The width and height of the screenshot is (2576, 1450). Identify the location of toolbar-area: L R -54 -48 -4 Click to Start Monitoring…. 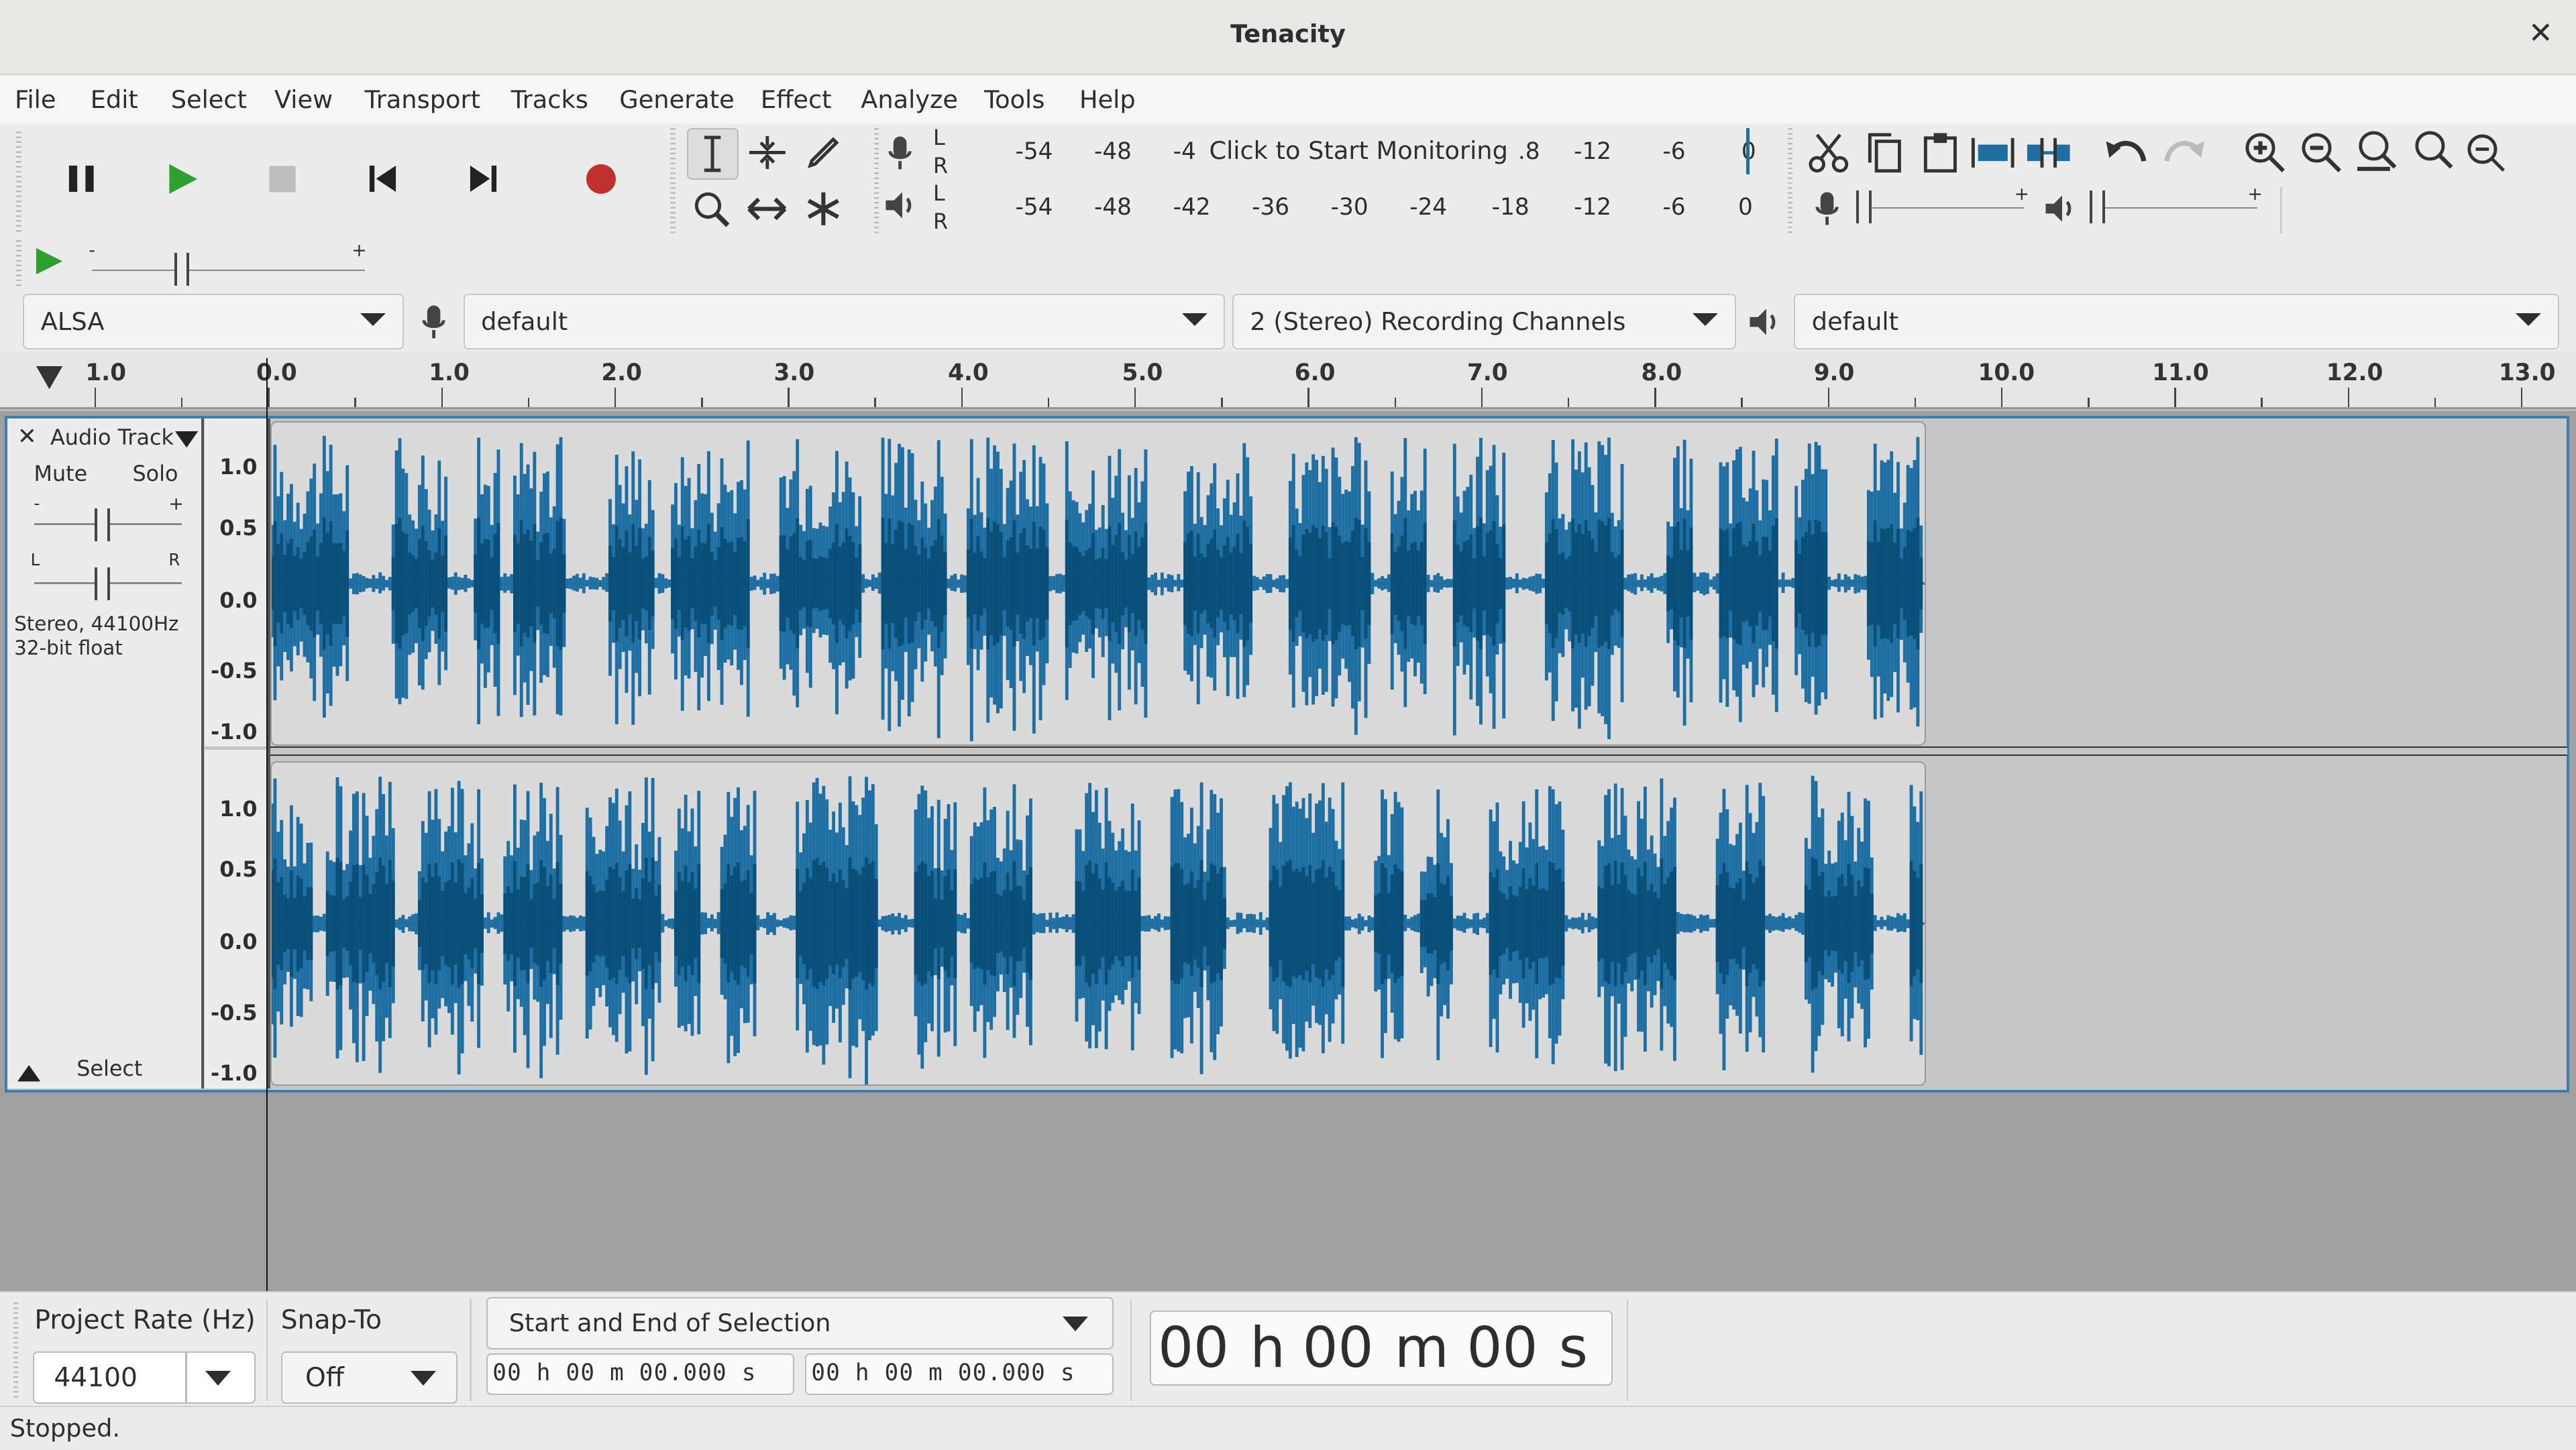
(1288, 209).